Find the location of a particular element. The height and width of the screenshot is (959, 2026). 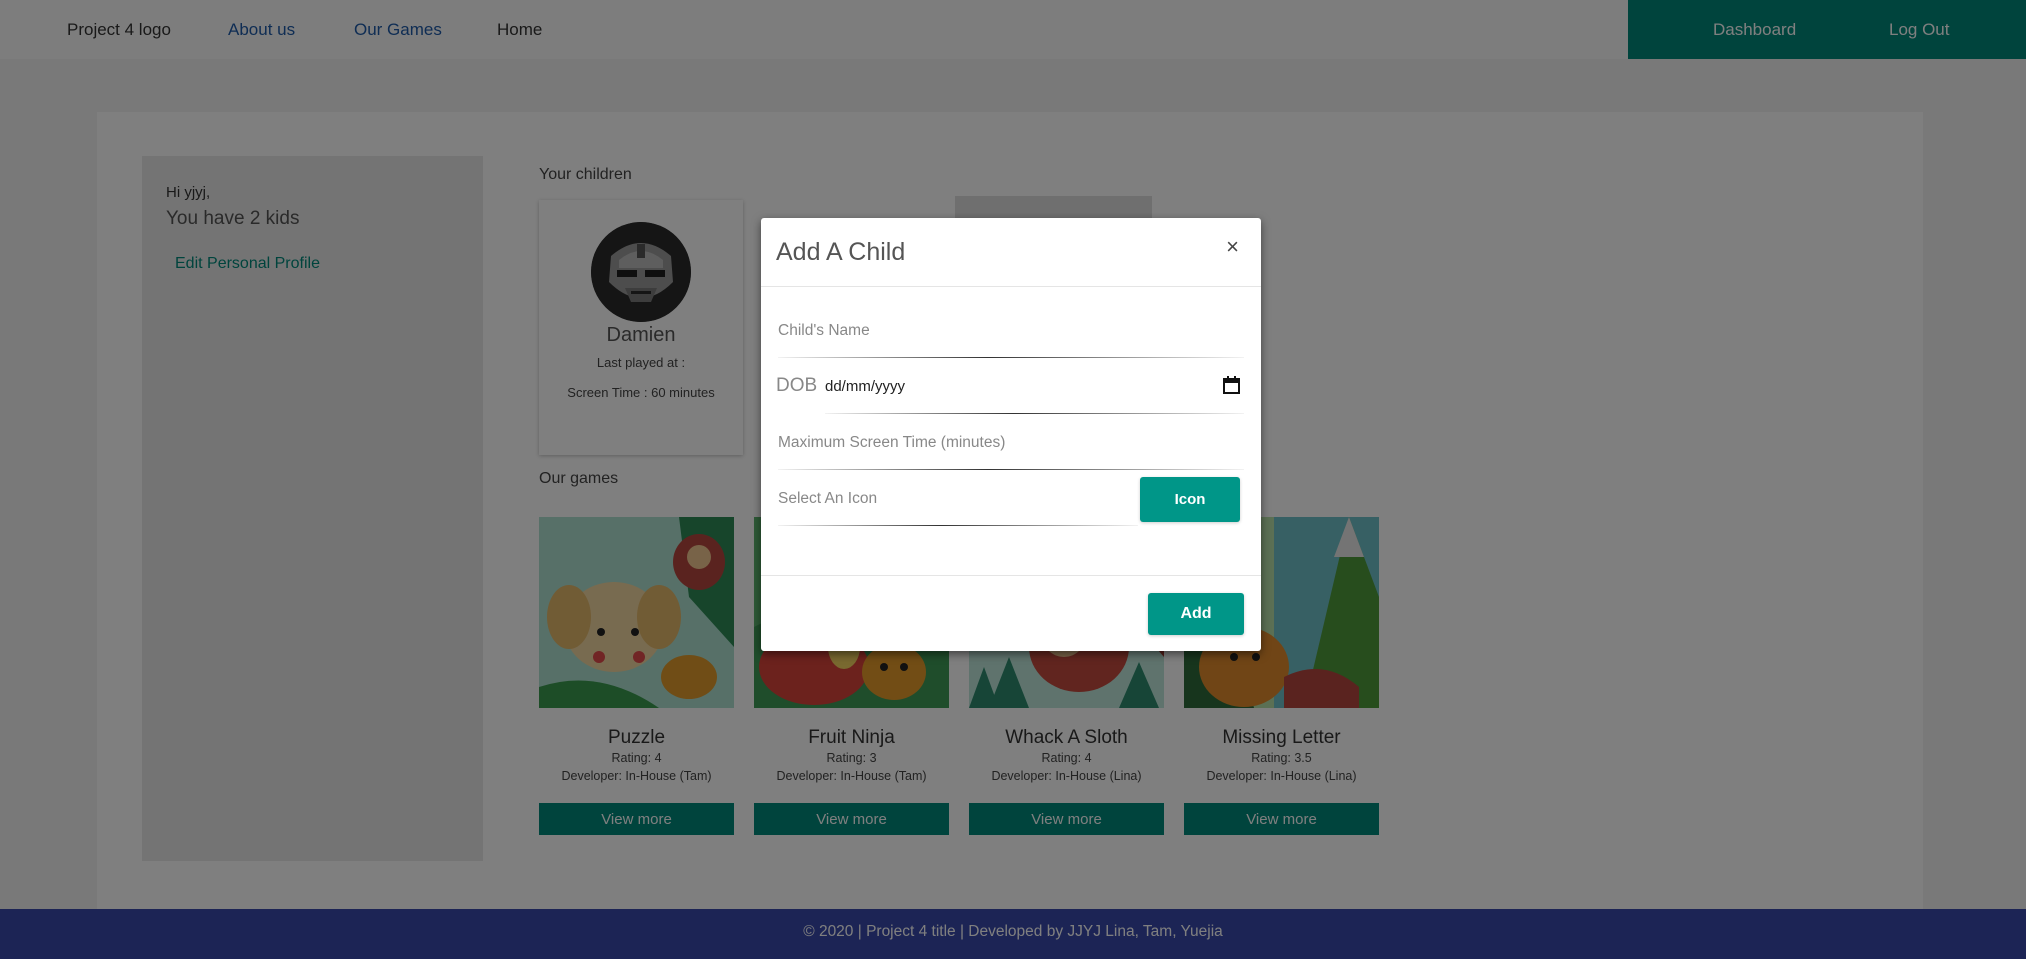

choose-icon-button: Icon is located at coordinates (1190, 499).